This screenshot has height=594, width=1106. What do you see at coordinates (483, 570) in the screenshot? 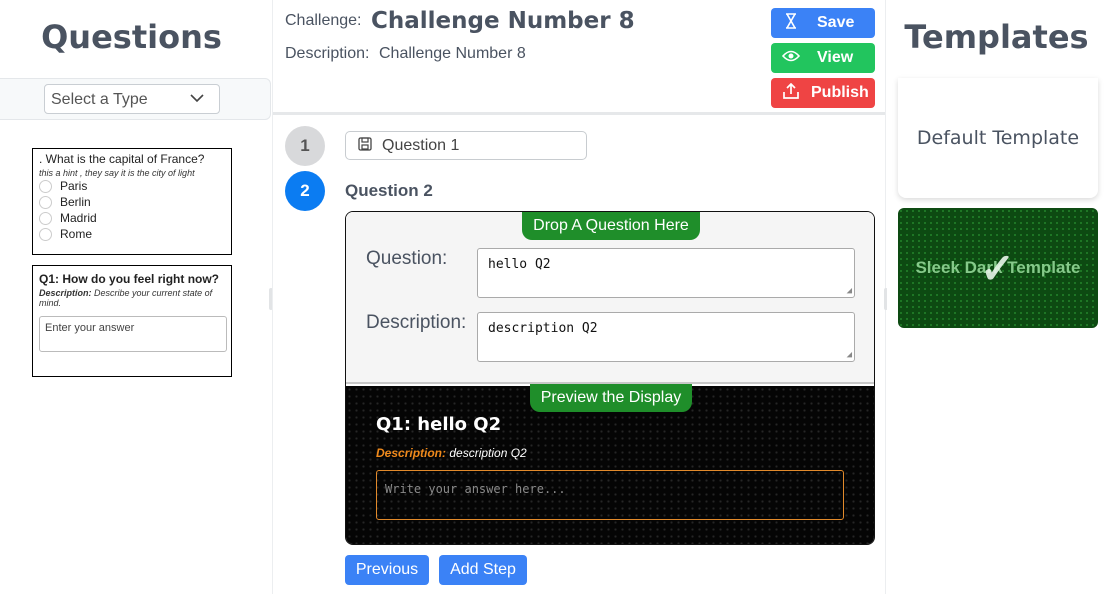
I see `add-step-button: Add Step` at bounding box center [483, 570].